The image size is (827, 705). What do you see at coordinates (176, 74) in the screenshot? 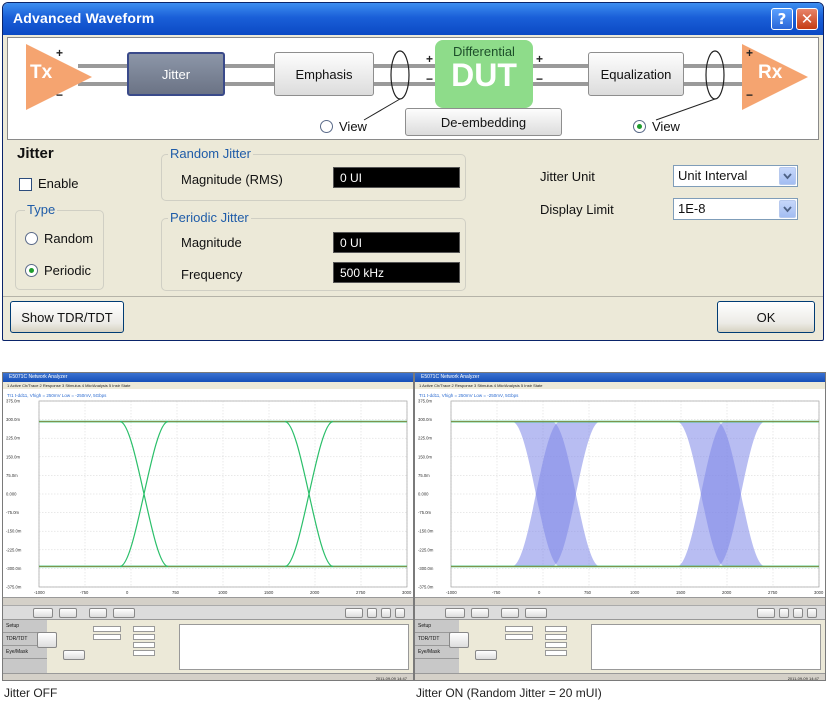
I see `jitter-node-button: Jitter` at bounding box center [176, 74].